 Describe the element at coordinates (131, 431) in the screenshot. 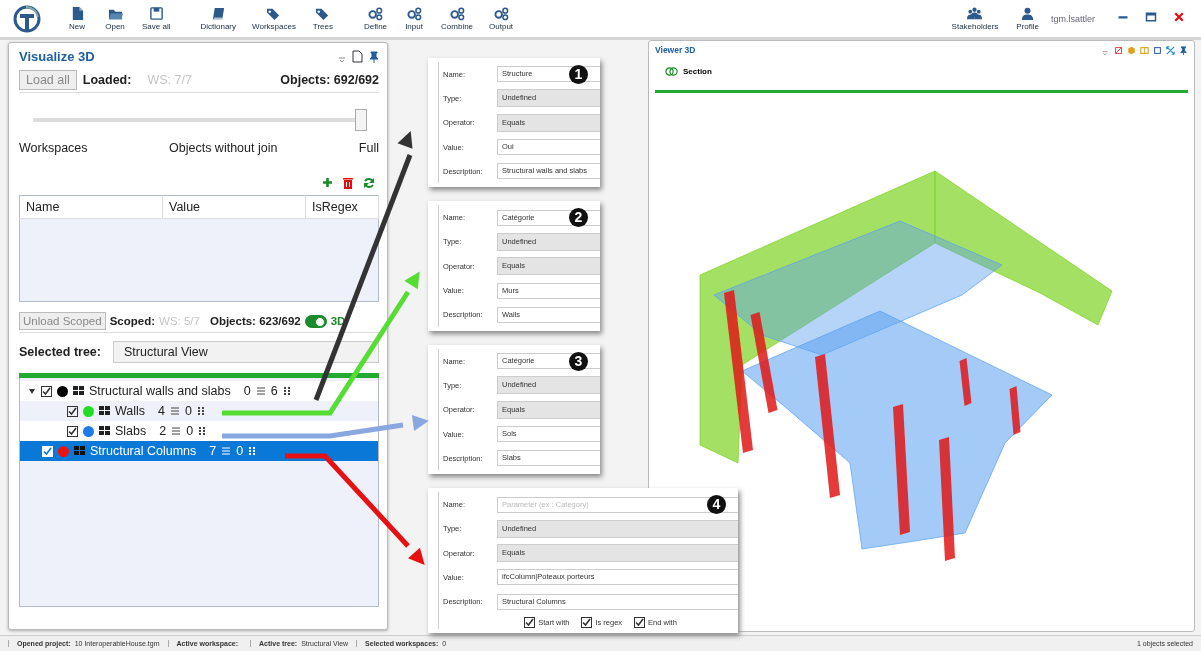

I see `tree-item-label: Slabs` at that location.